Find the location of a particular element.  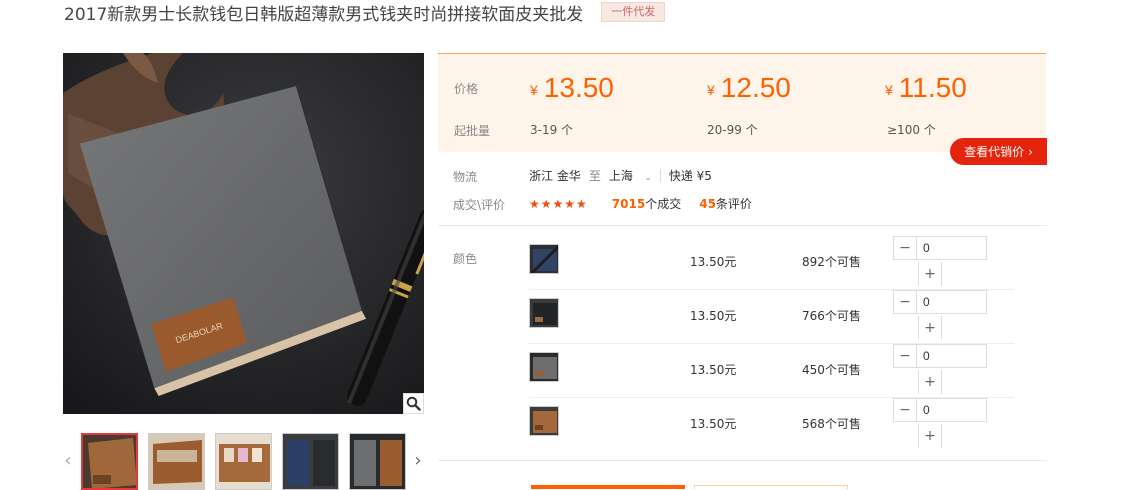

agent-button-label: 查看代销价 is located at coordinates (994, 152).